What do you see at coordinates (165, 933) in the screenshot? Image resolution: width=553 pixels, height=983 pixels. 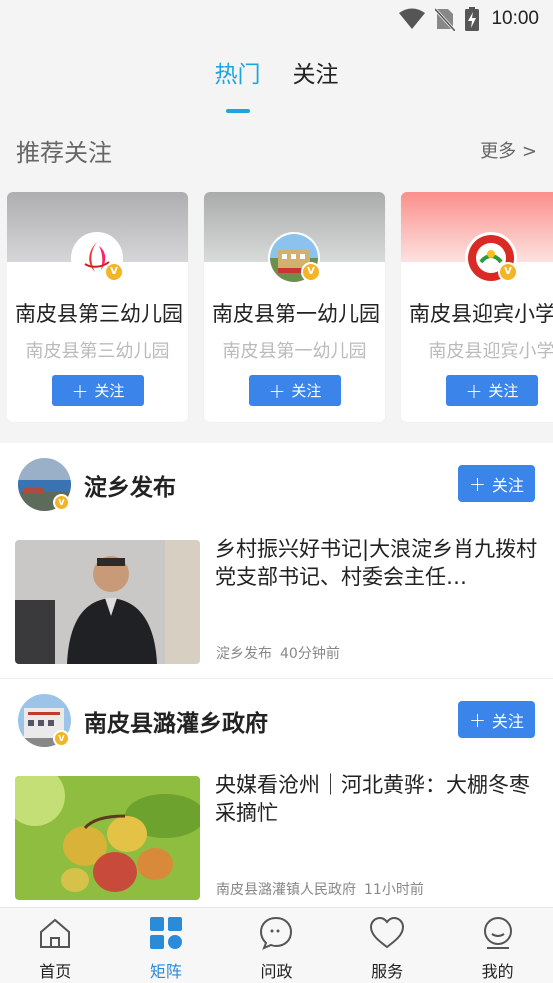 I see `grid-icon` at bounding box center [165, 933].